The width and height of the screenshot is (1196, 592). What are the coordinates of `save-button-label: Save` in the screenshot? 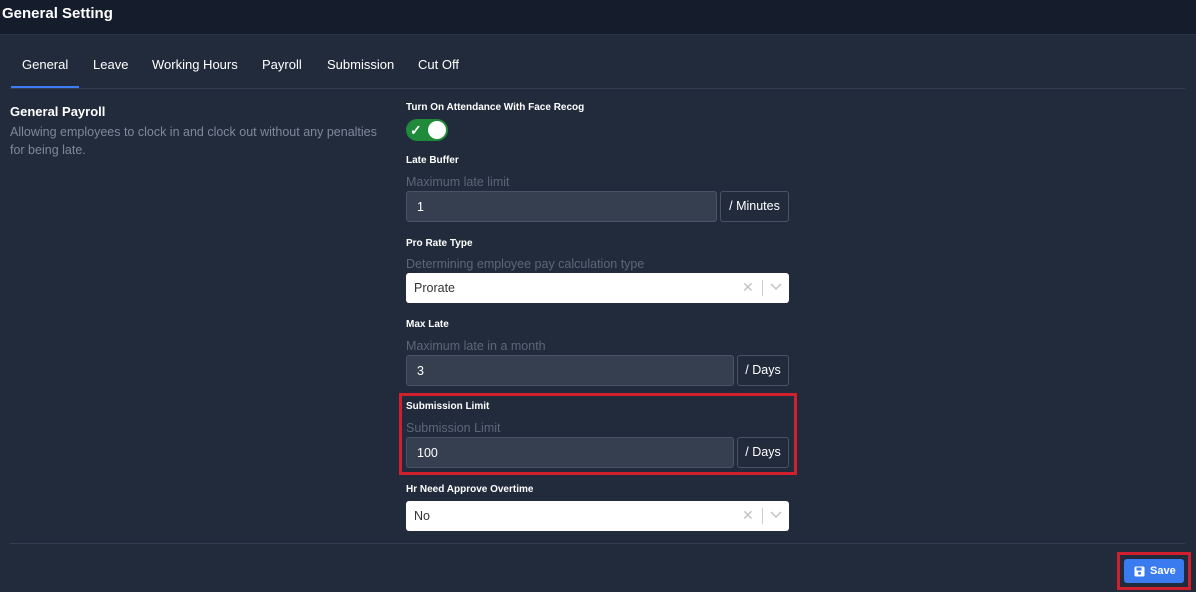 It's located at (1163, 571).